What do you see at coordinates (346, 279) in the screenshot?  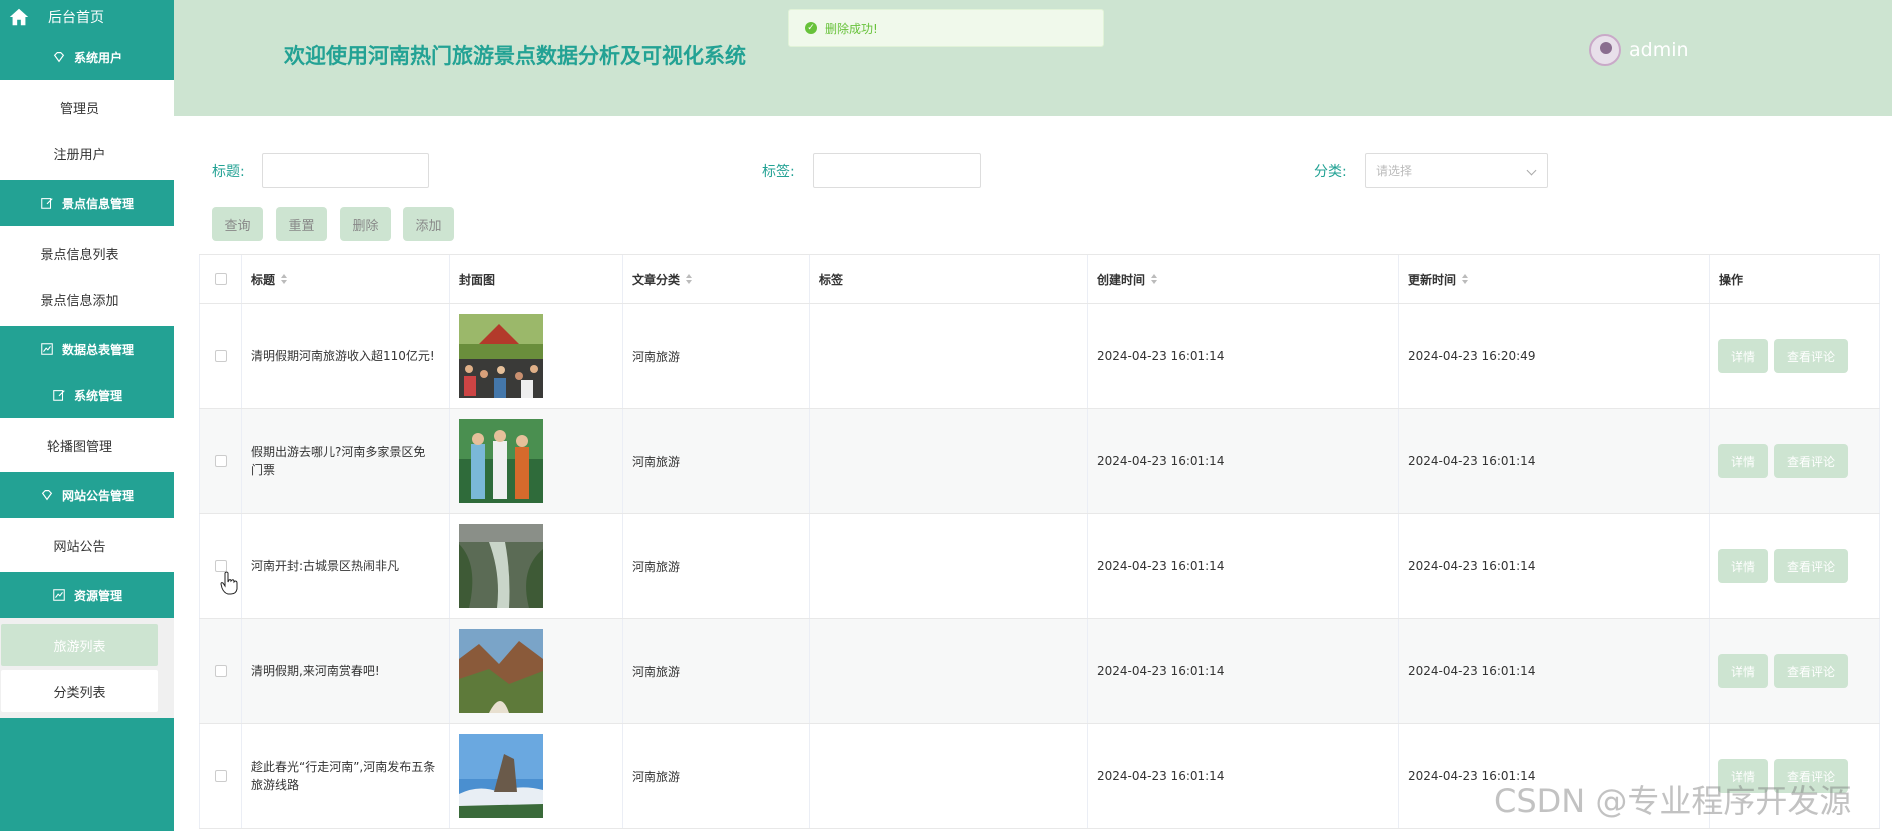 I see `header-title: 标题` at bounding box center [346, 279].